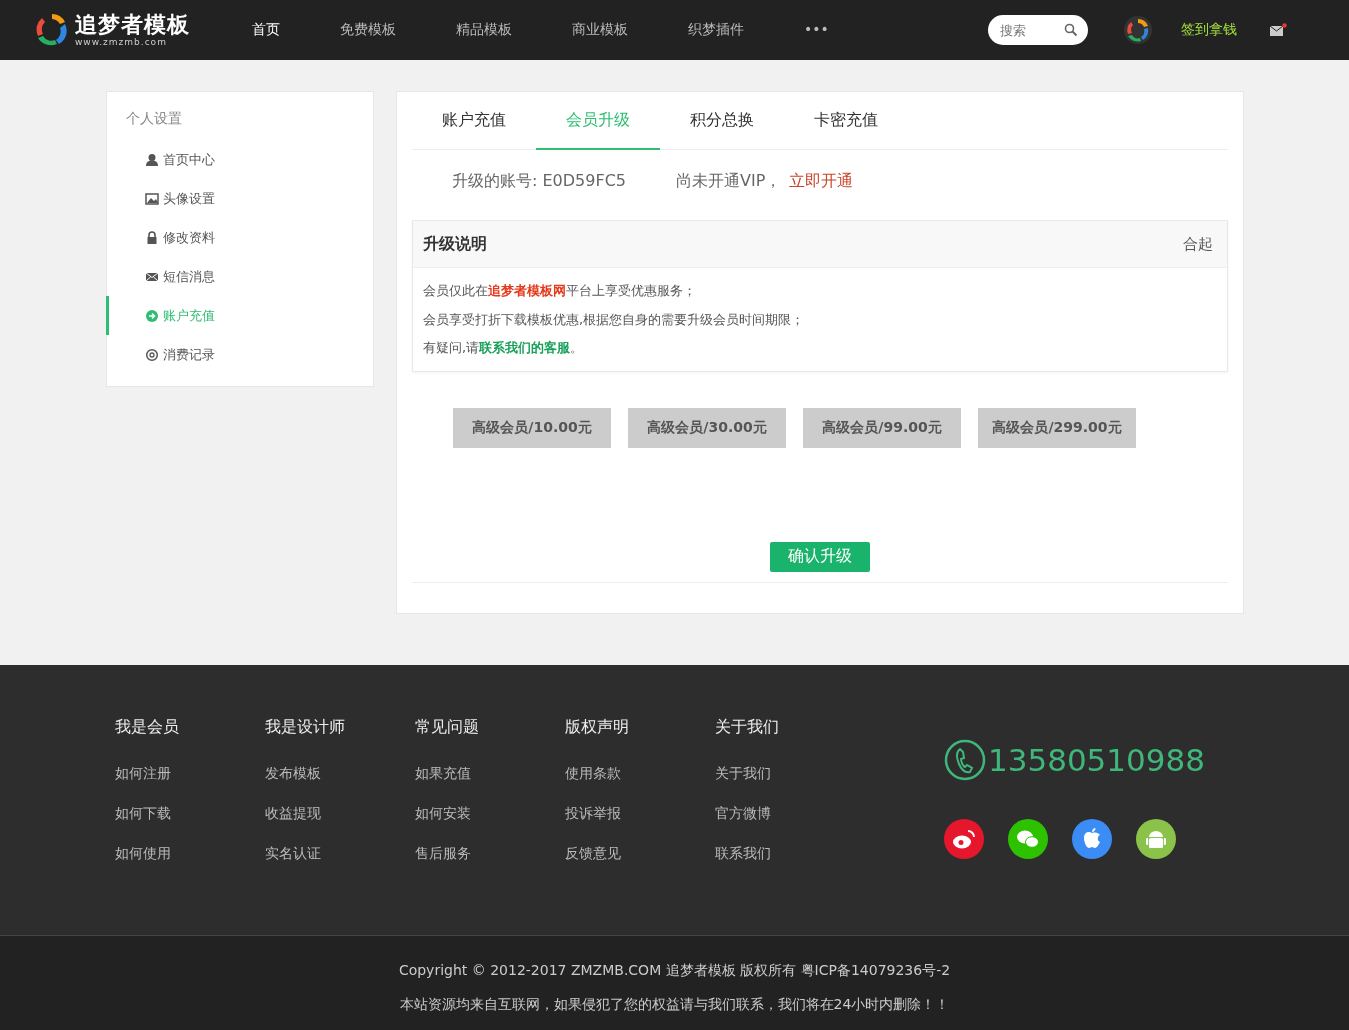 The image size is (1349, 1030). What do you see at coordinates (674, 1004) in the screenshot?
I see `notice-text: 本站资源均来自互联网，如果侵犯了您的权益请与我们联系，我们将在24小时内删除！！` at bounding box center [674, 1004].